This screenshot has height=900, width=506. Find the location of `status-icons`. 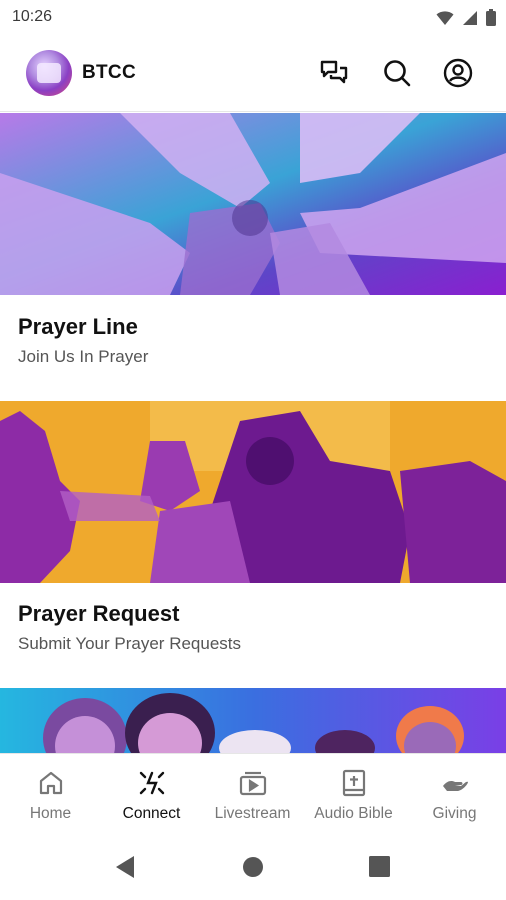

status-icons is located at coordinates (466, 17).